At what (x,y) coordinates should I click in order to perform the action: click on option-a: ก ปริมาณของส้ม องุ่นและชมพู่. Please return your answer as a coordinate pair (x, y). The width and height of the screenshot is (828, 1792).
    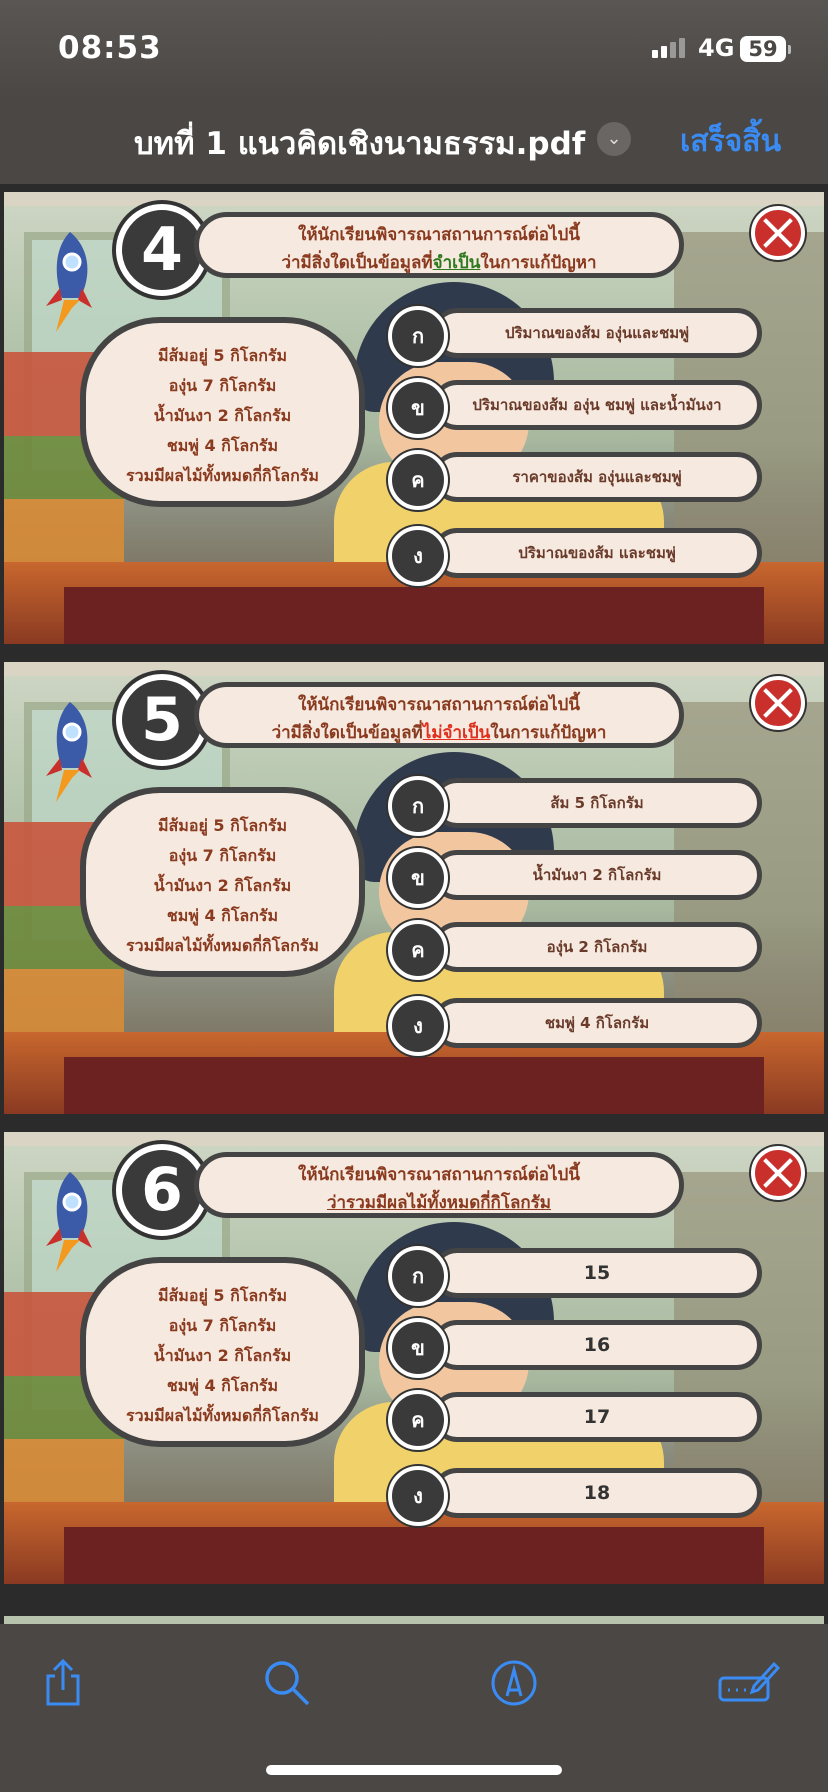
    Looking at the image, I should click on (580, 336).